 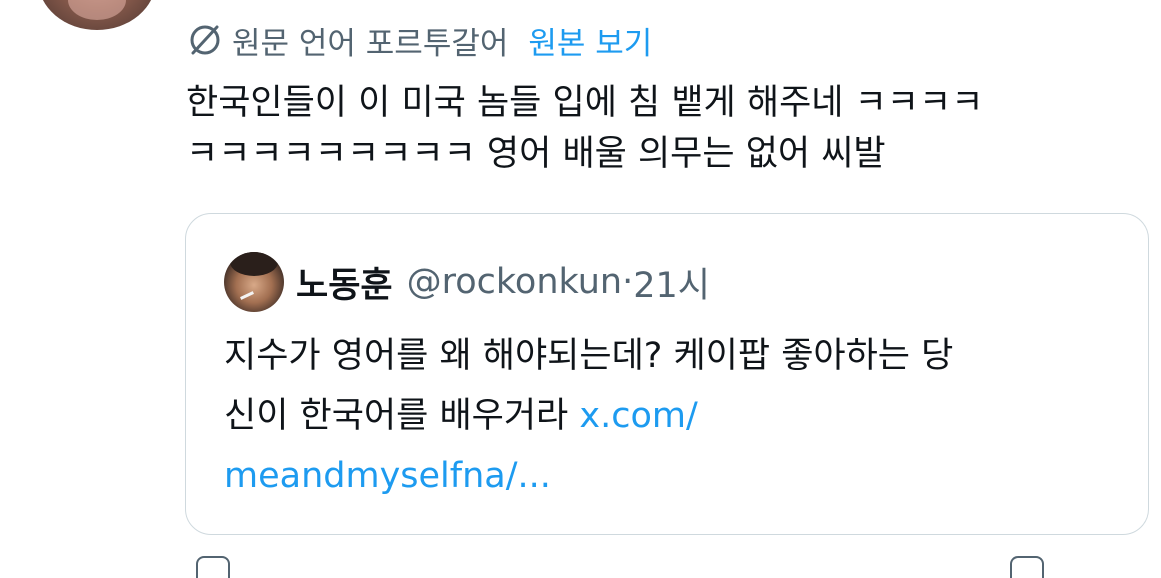 What do you see at coordinates (97, 15) in the screenshot?
I see `author-avatar` at bounding box center [97, 15].